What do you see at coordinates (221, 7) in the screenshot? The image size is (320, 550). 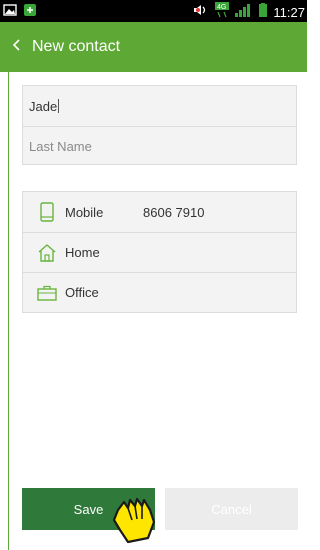 I see `svg-text: 4G` at bounding box center [221, 7].